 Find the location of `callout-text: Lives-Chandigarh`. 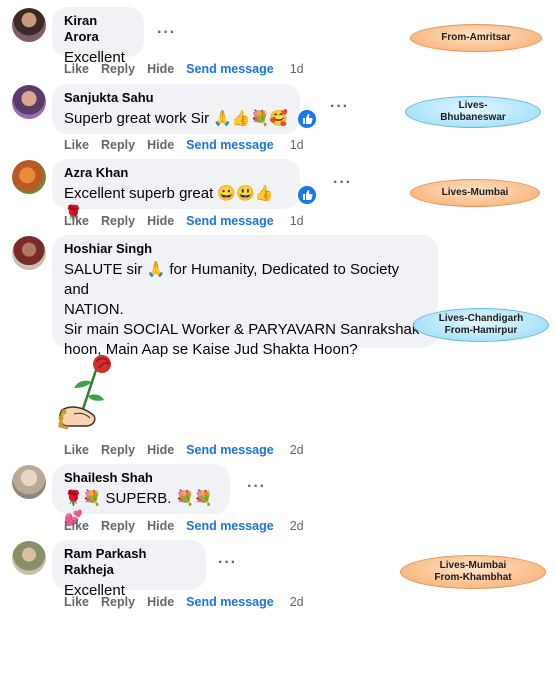

callout-text: Lives-Chandigarh is located at coordinates (481, 318).